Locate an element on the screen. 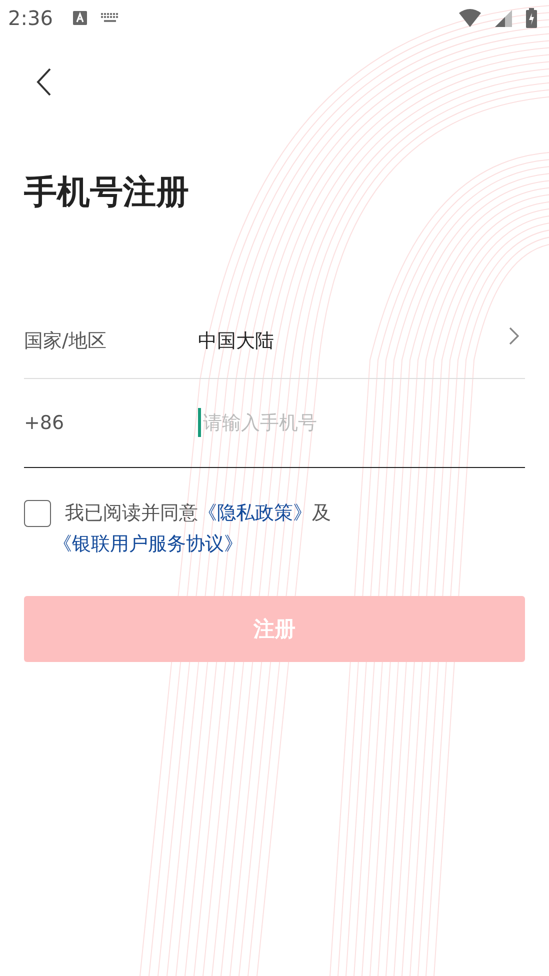 The height and width of the screenshot is (976, 549). page-title: 手机号注册 is located at coordinates (107, 192).